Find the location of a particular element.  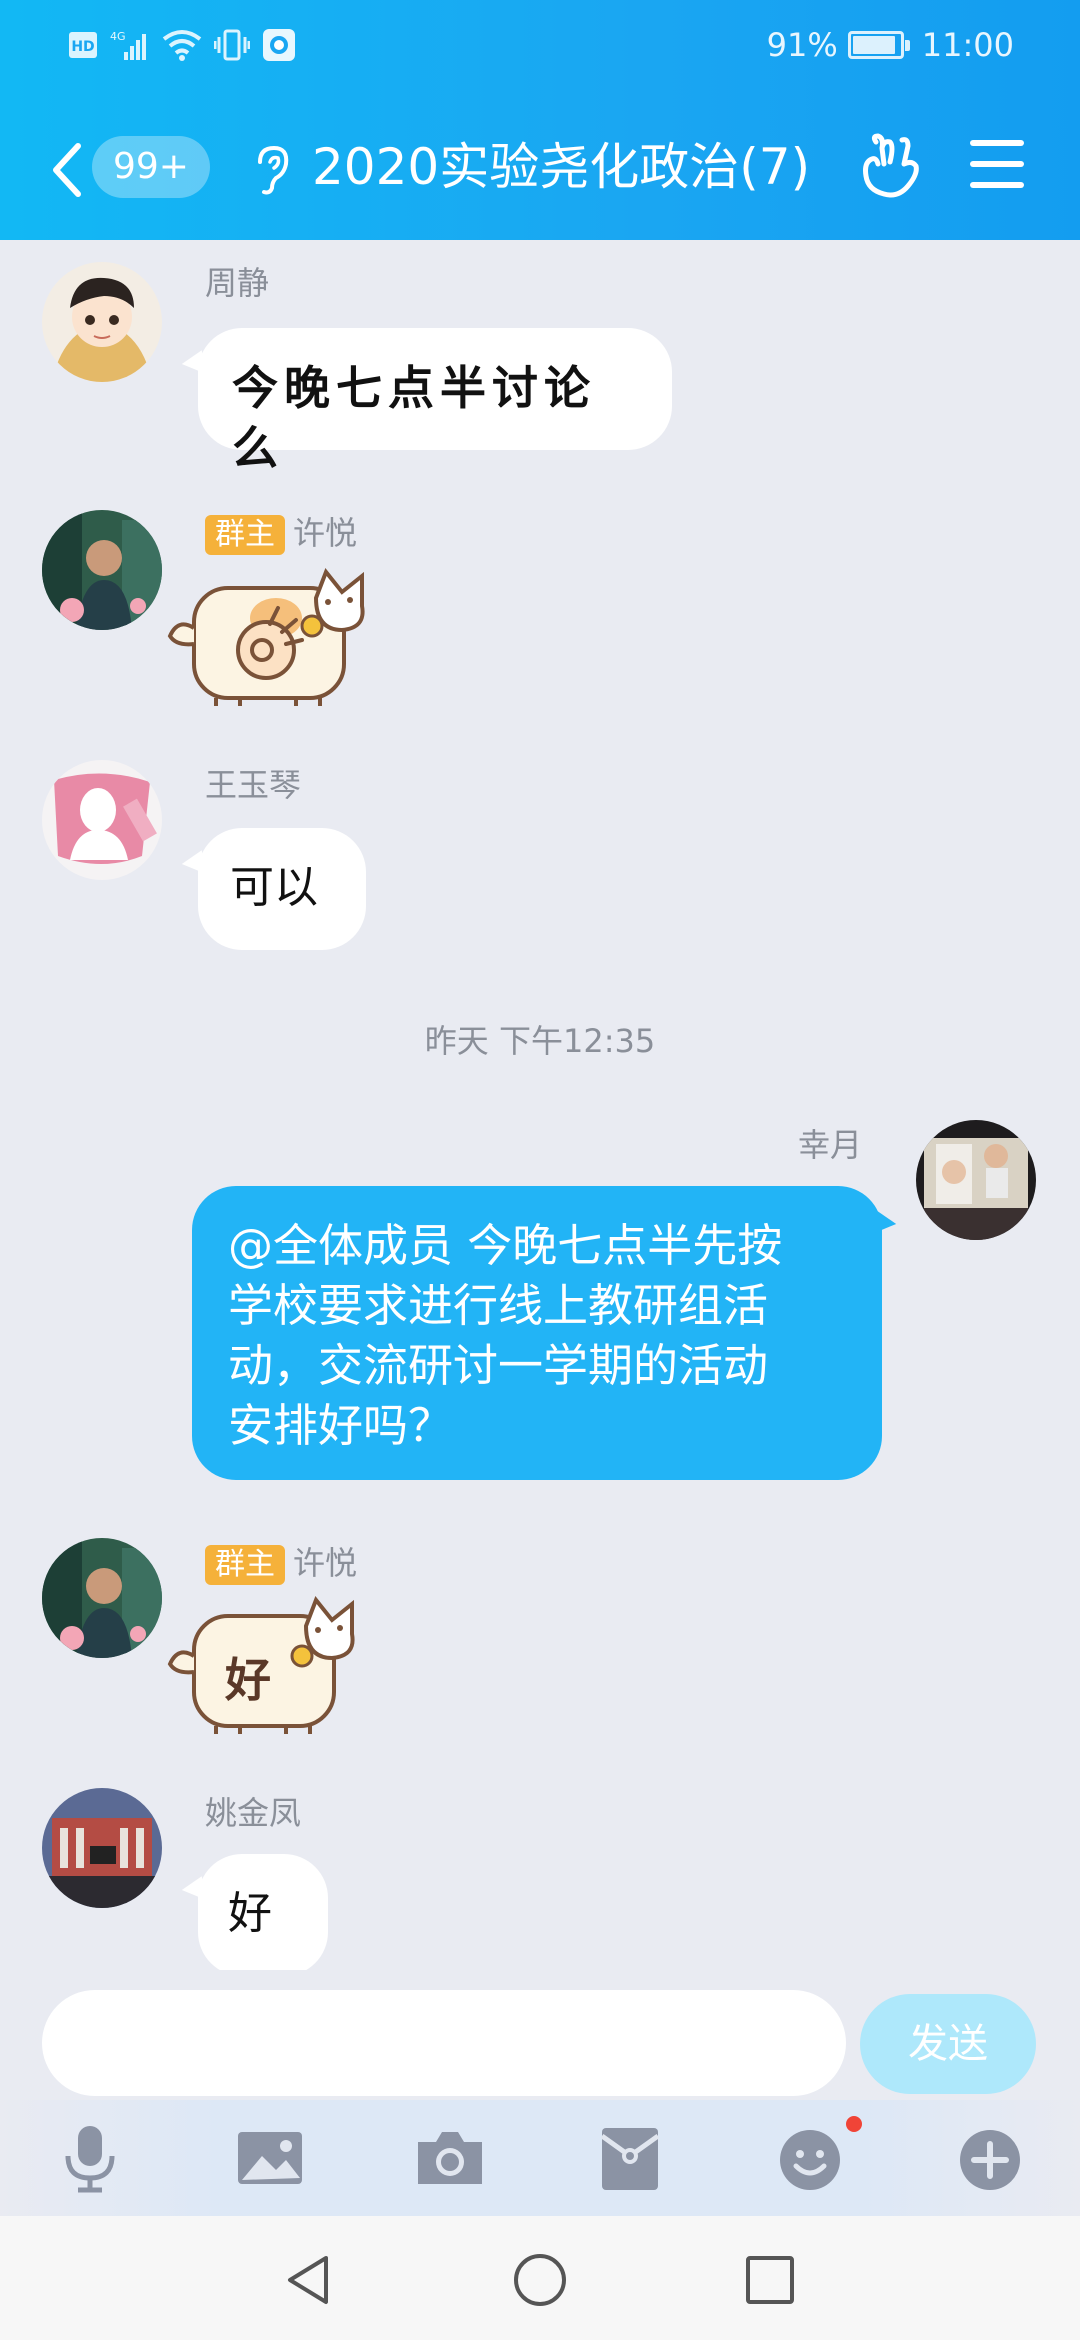

message-bubble: 可以 is located at coordinates (282, 889).